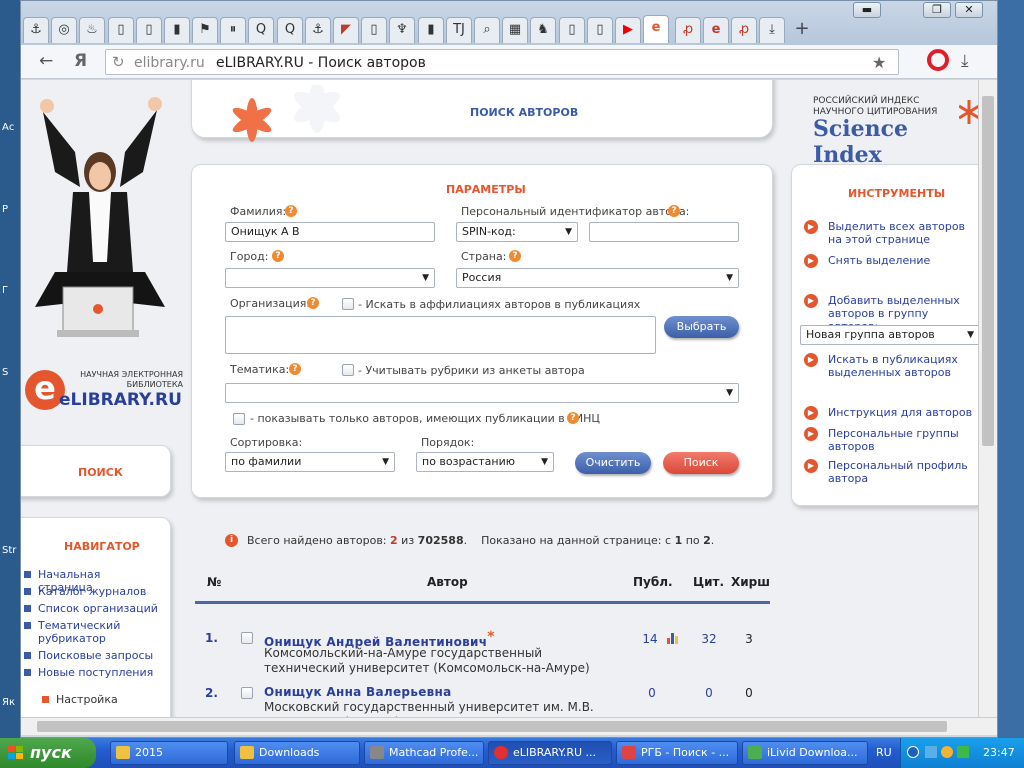  Describe the element at coordinates (51, 752) in the screenshot. I see `start-label: пуск` at that location.